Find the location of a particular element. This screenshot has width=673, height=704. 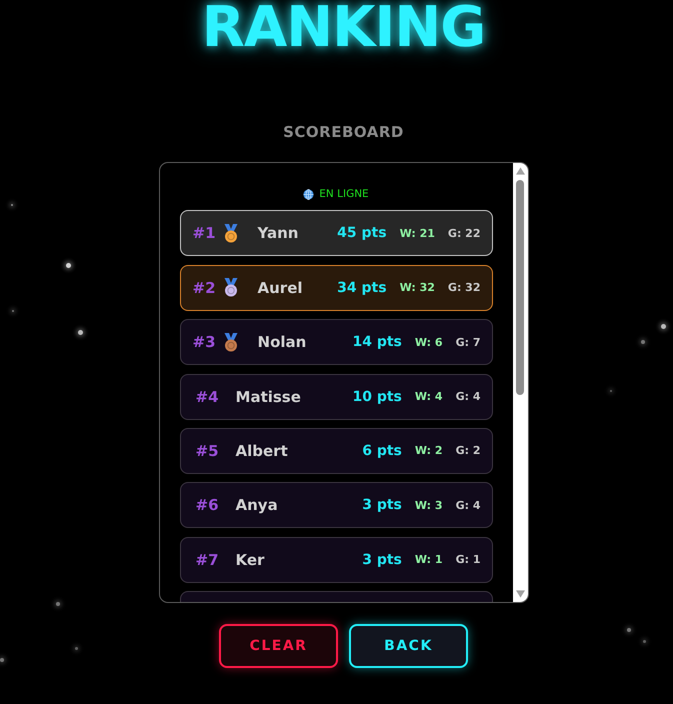

games-label: G: 32 is located at coordinates (464, 287).